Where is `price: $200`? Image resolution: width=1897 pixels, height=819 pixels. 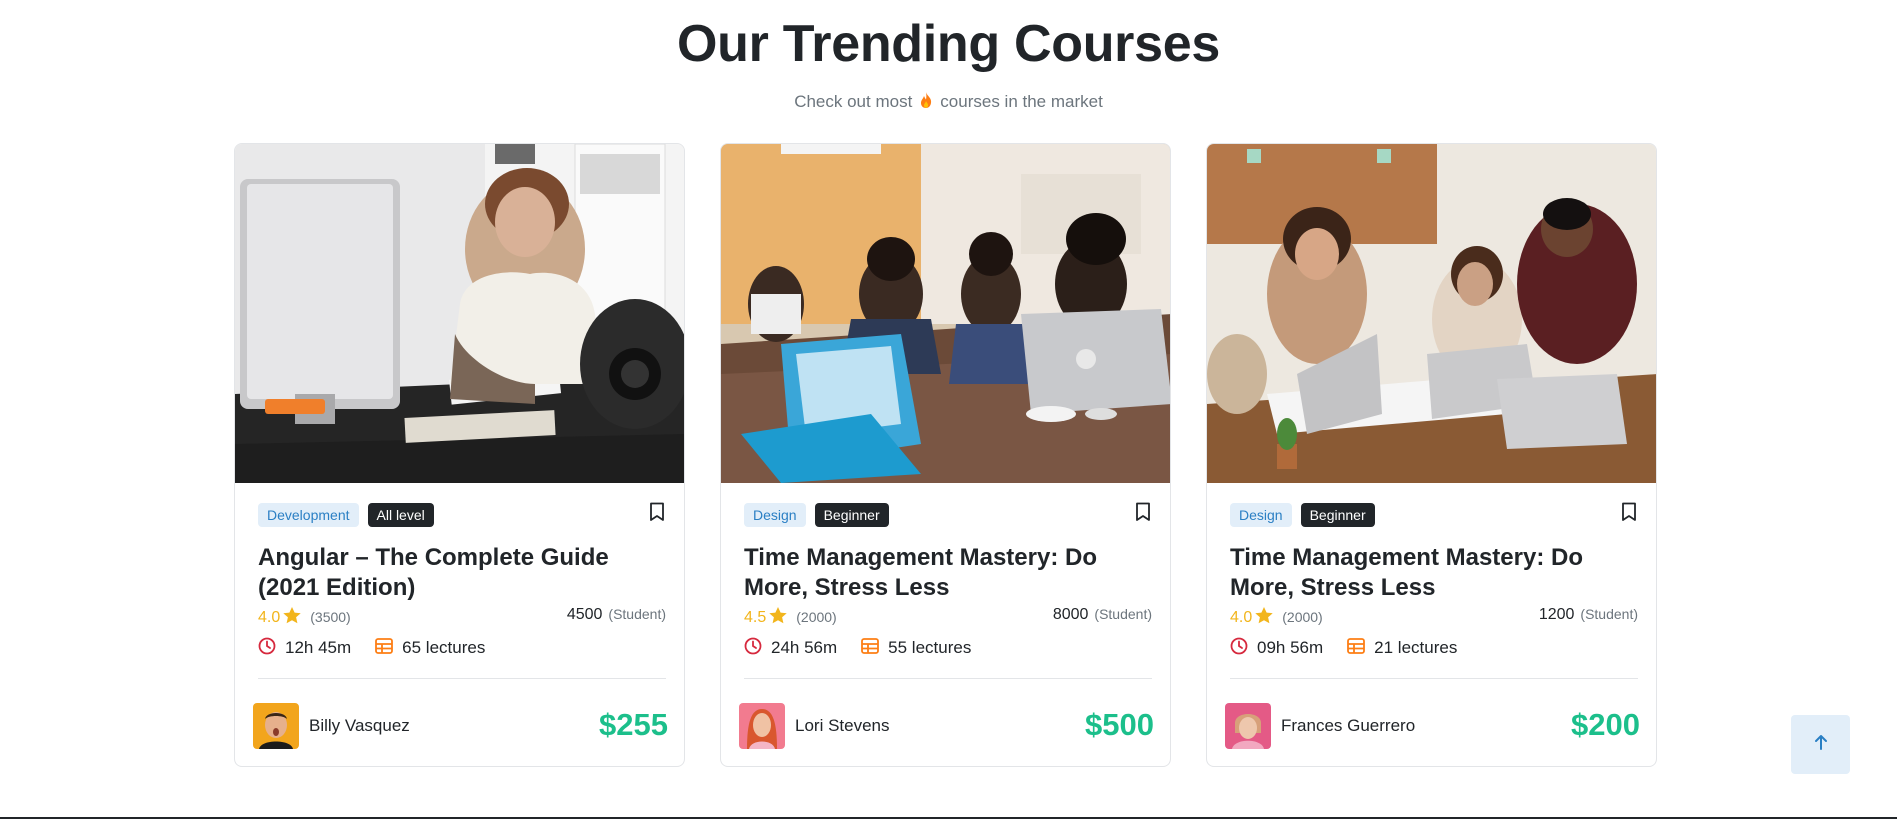
price: $200 is located at coordinates (1605, 724).